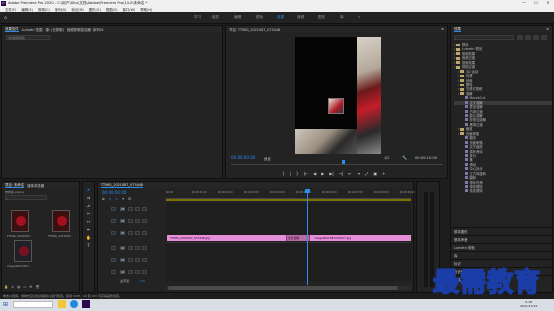  I want to click on v1-lock-icon, so click(130, 233).